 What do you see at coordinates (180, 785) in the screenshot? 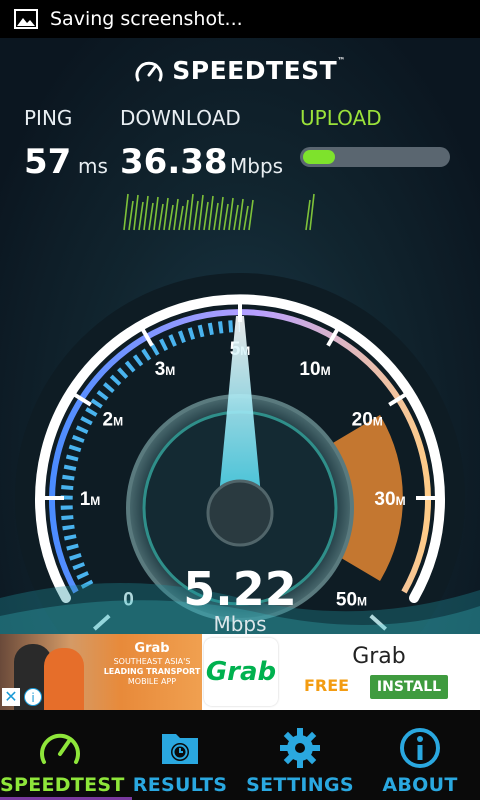
I see `nav-results-label: RESULTS` at bounding box center [180, 785].